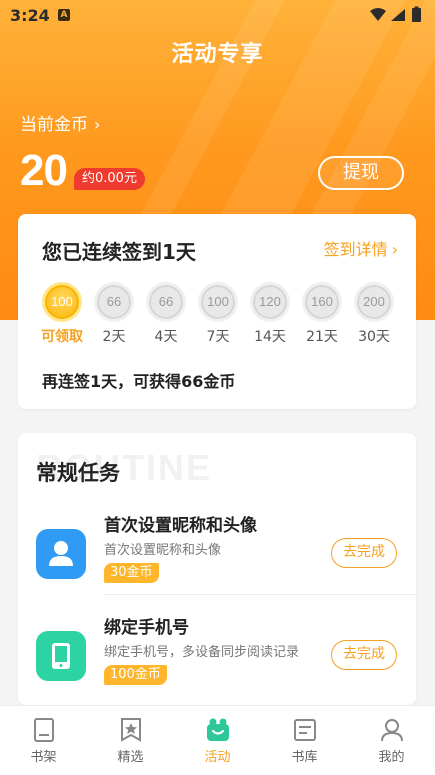  I want to click on checkin-day-label: 2天, so click(114, 337).